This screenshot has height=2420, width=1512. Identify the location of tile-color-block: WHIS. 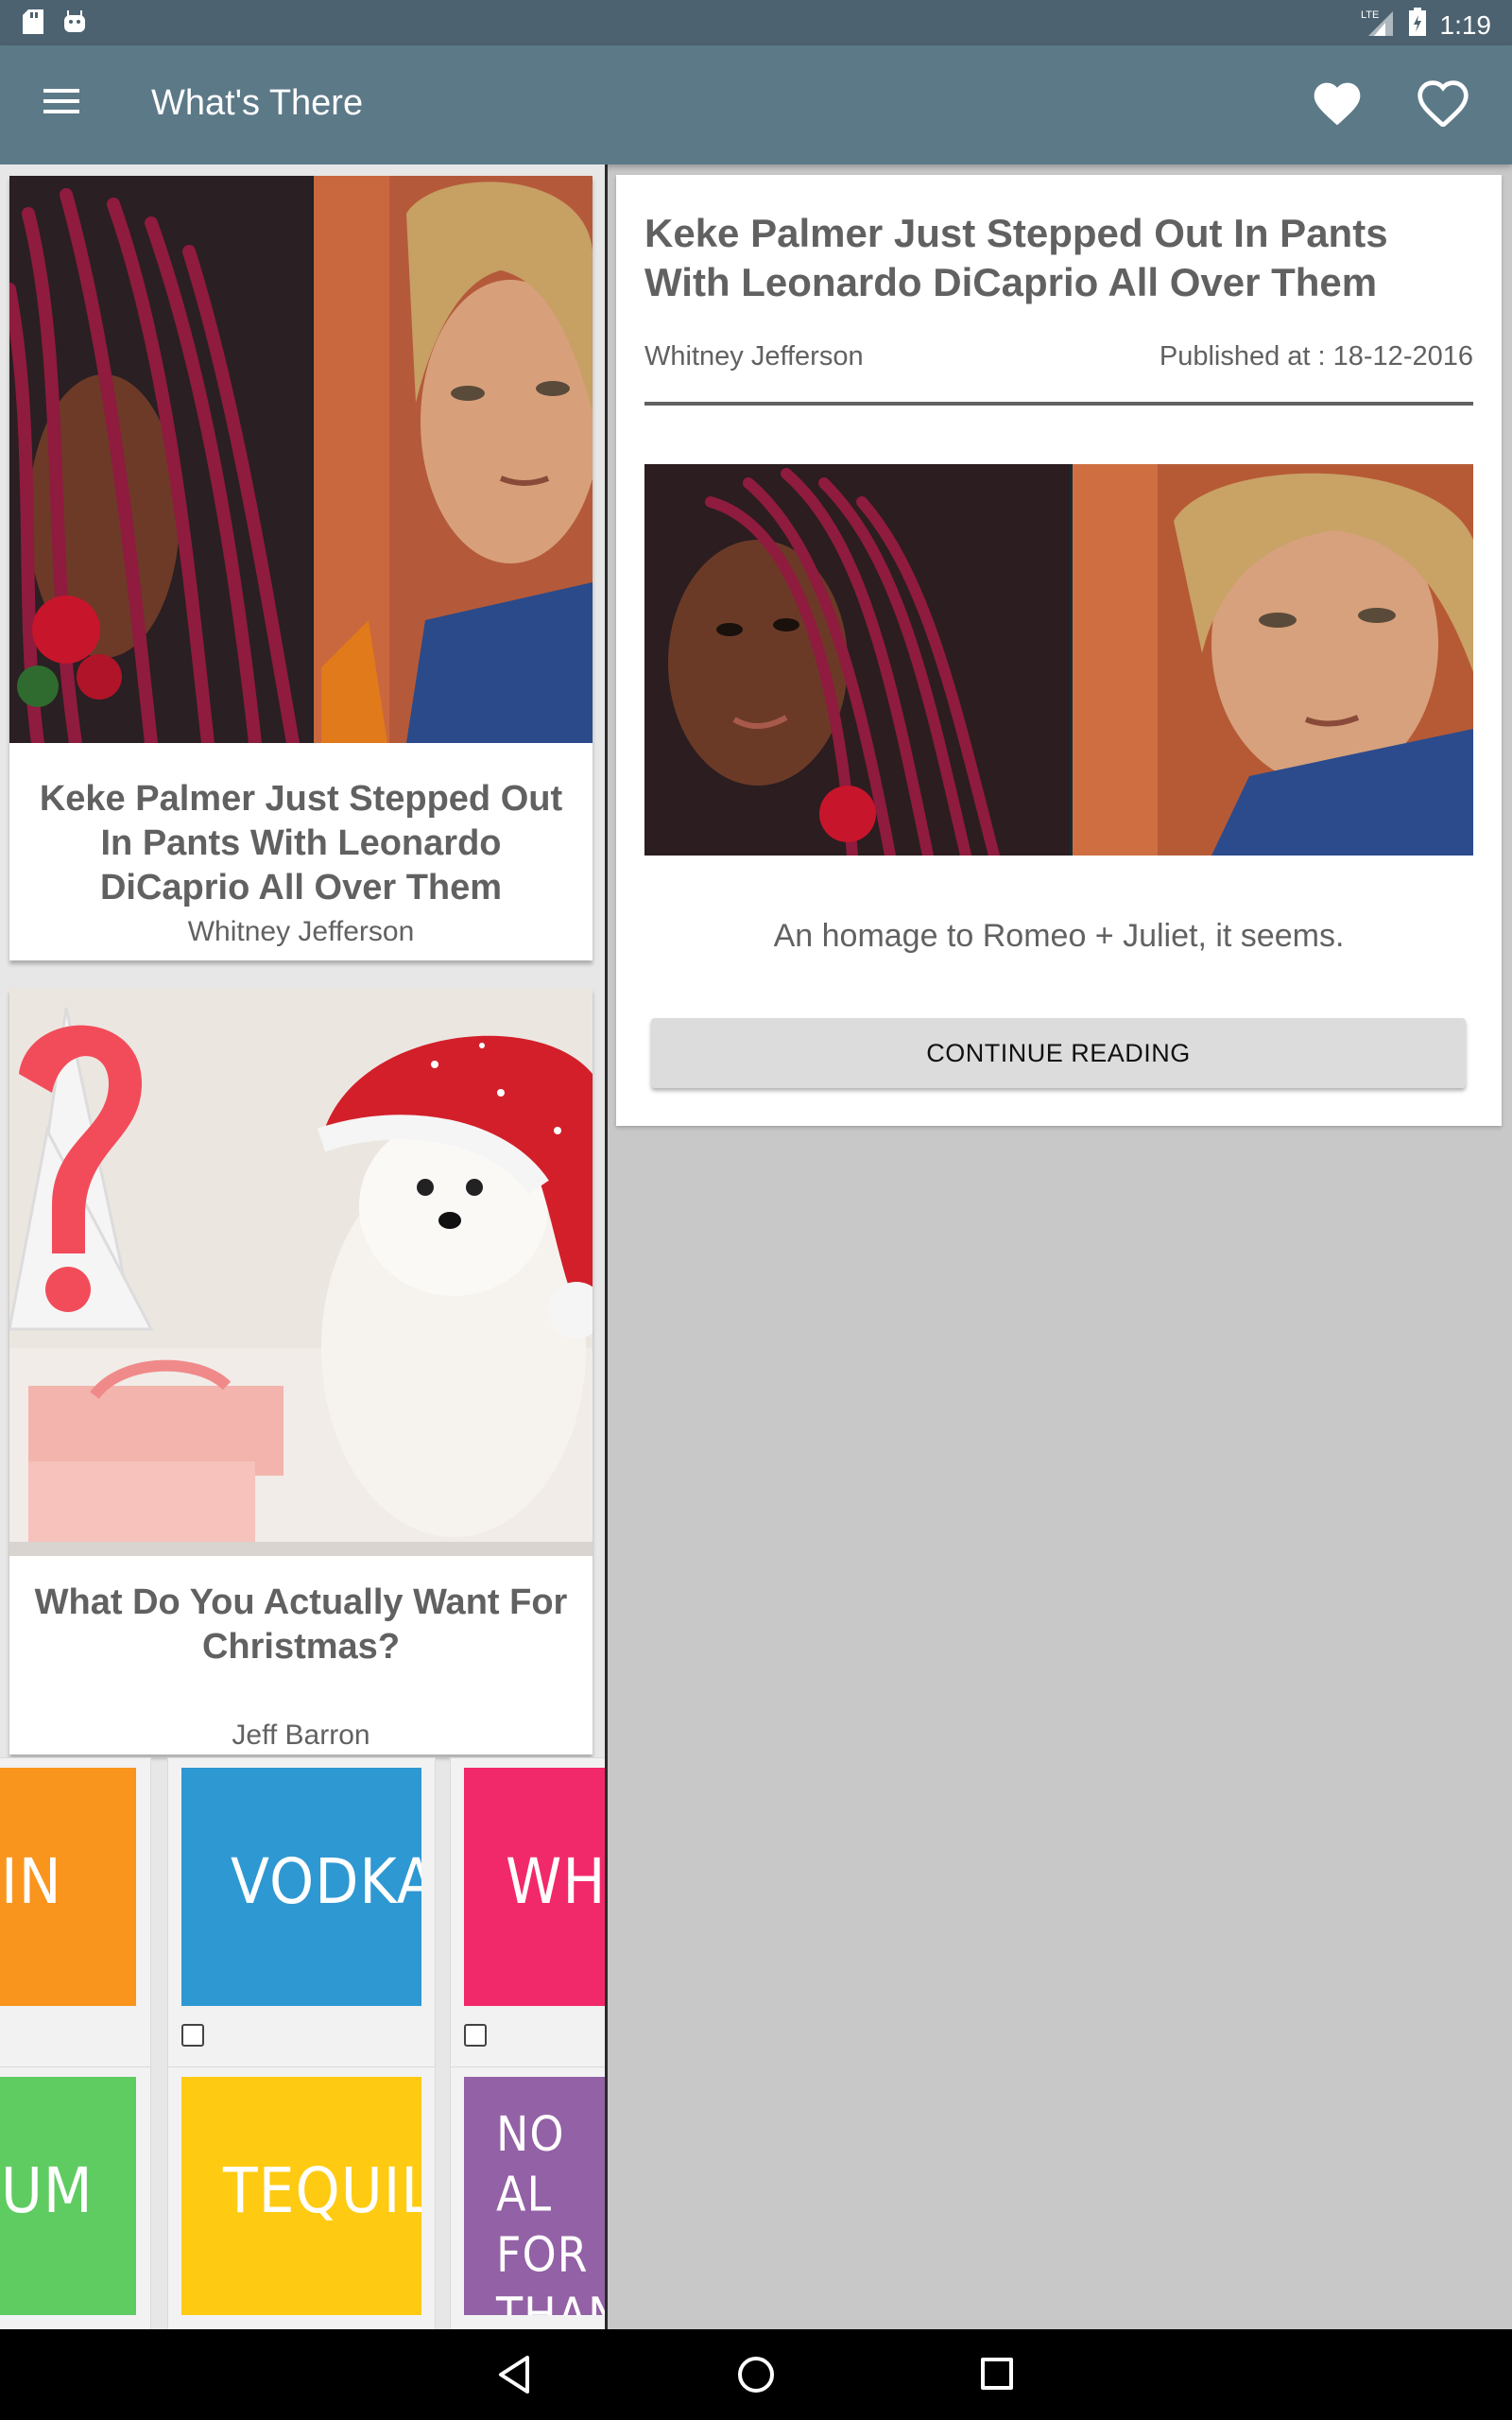
(534, 1887).